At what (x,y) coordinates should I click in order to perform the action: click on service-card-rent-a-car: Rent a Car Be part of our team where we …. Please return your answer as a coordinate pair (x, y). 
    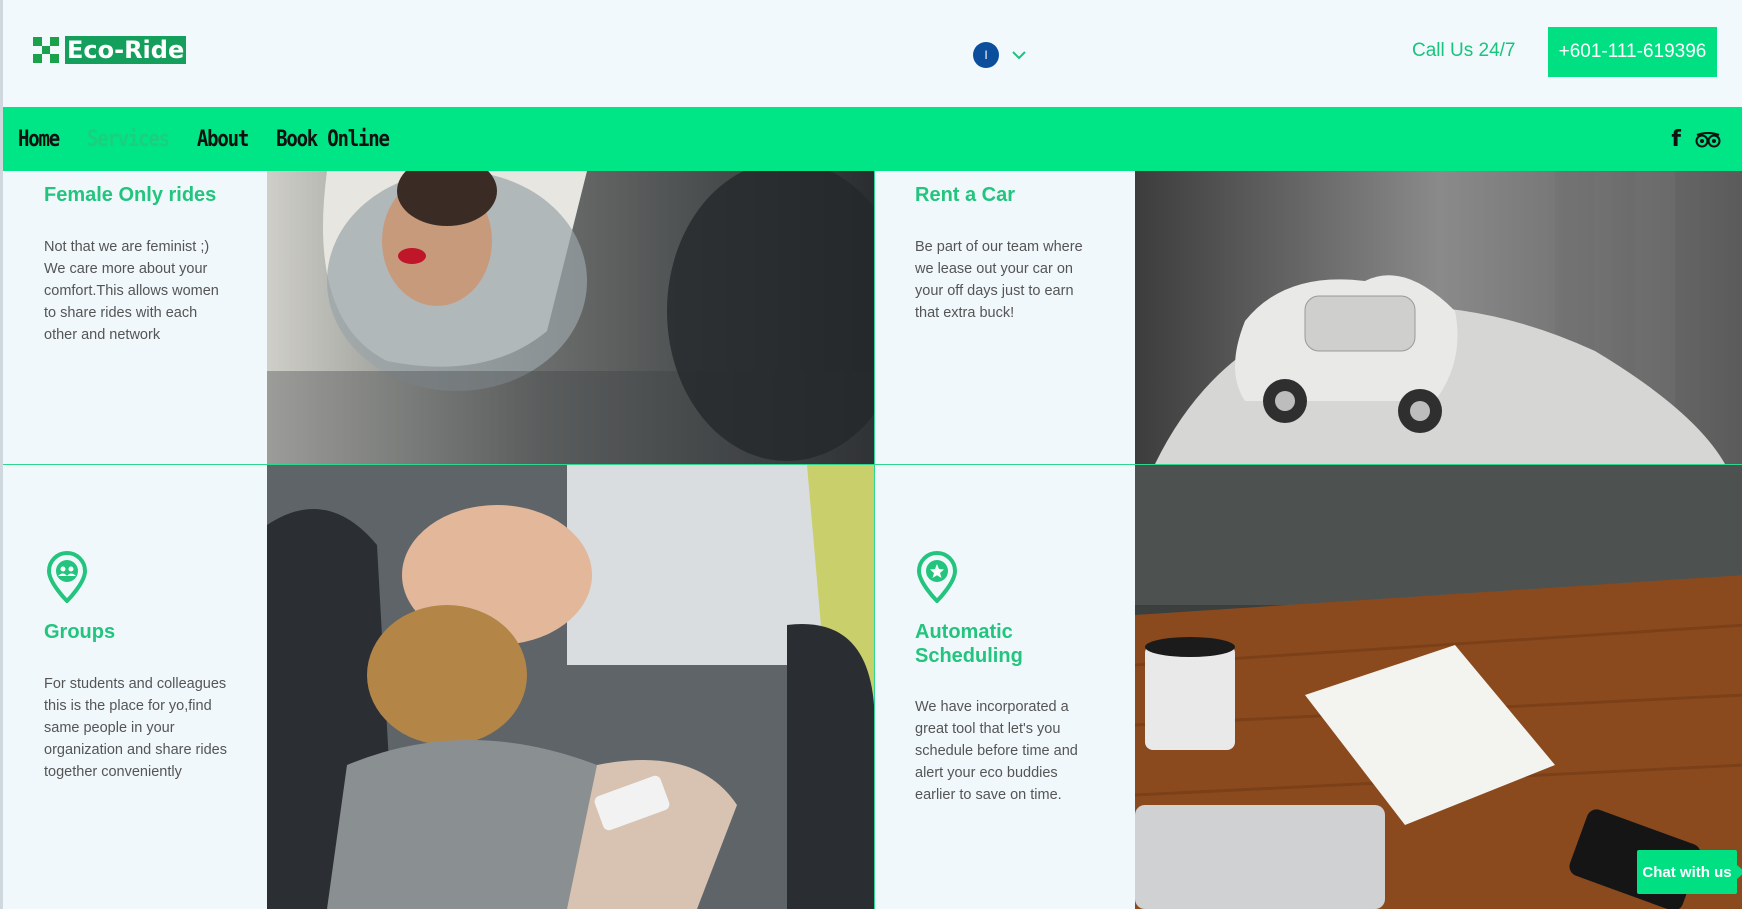
    Looking at the image, I should click on (1005, 317).